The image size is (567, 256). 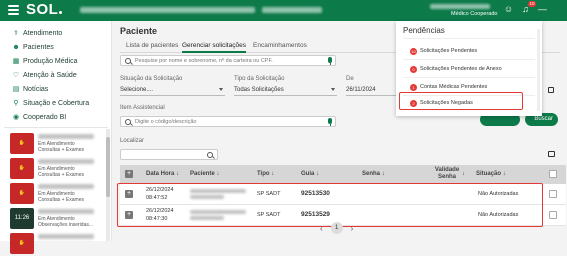 What do you see at coordinates (16, 33) in the screenshot?
I see `stethoscope-icon: ⚕` at bounding box center [16, 33].